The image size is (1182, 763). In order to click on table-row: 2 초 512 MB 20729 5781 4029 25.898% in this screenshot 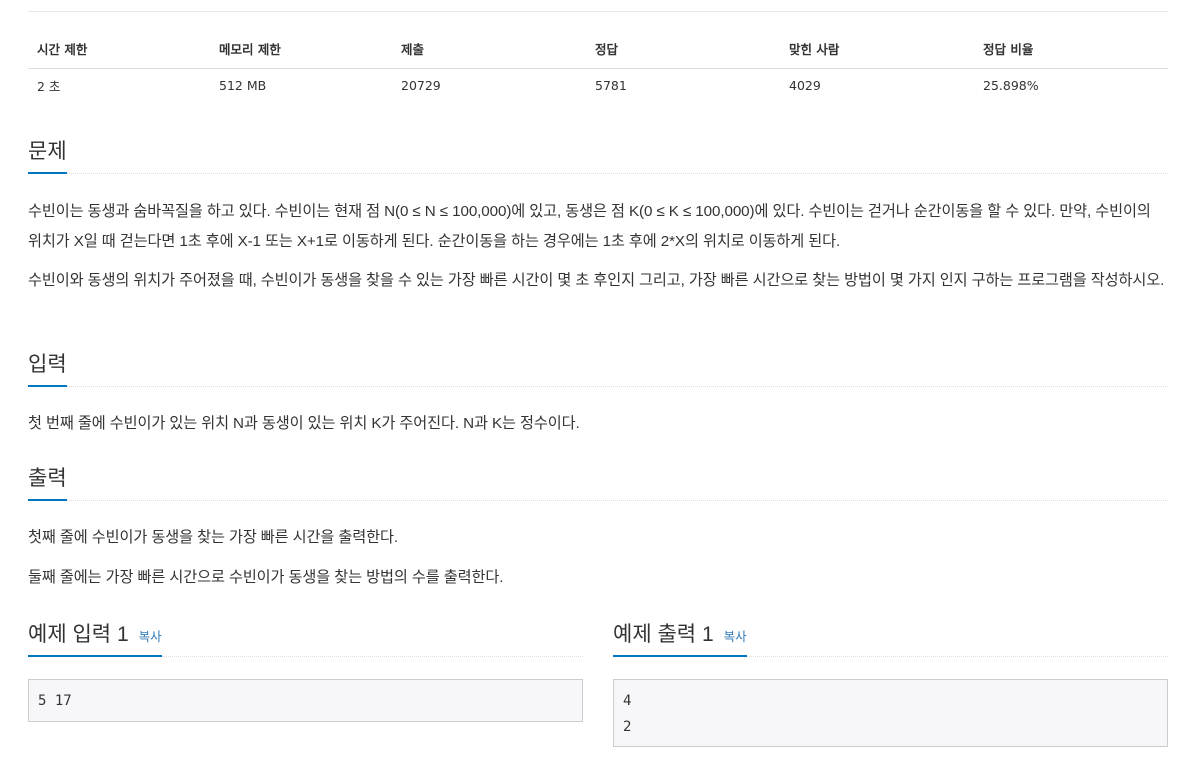, I will do `click(598, 85)`.